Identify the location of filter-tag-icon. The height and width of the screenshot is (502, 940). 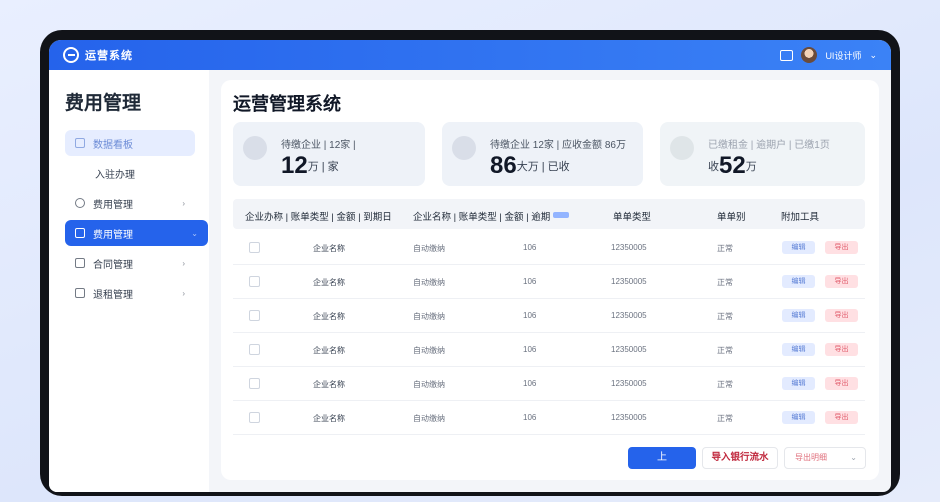
(560, 215).